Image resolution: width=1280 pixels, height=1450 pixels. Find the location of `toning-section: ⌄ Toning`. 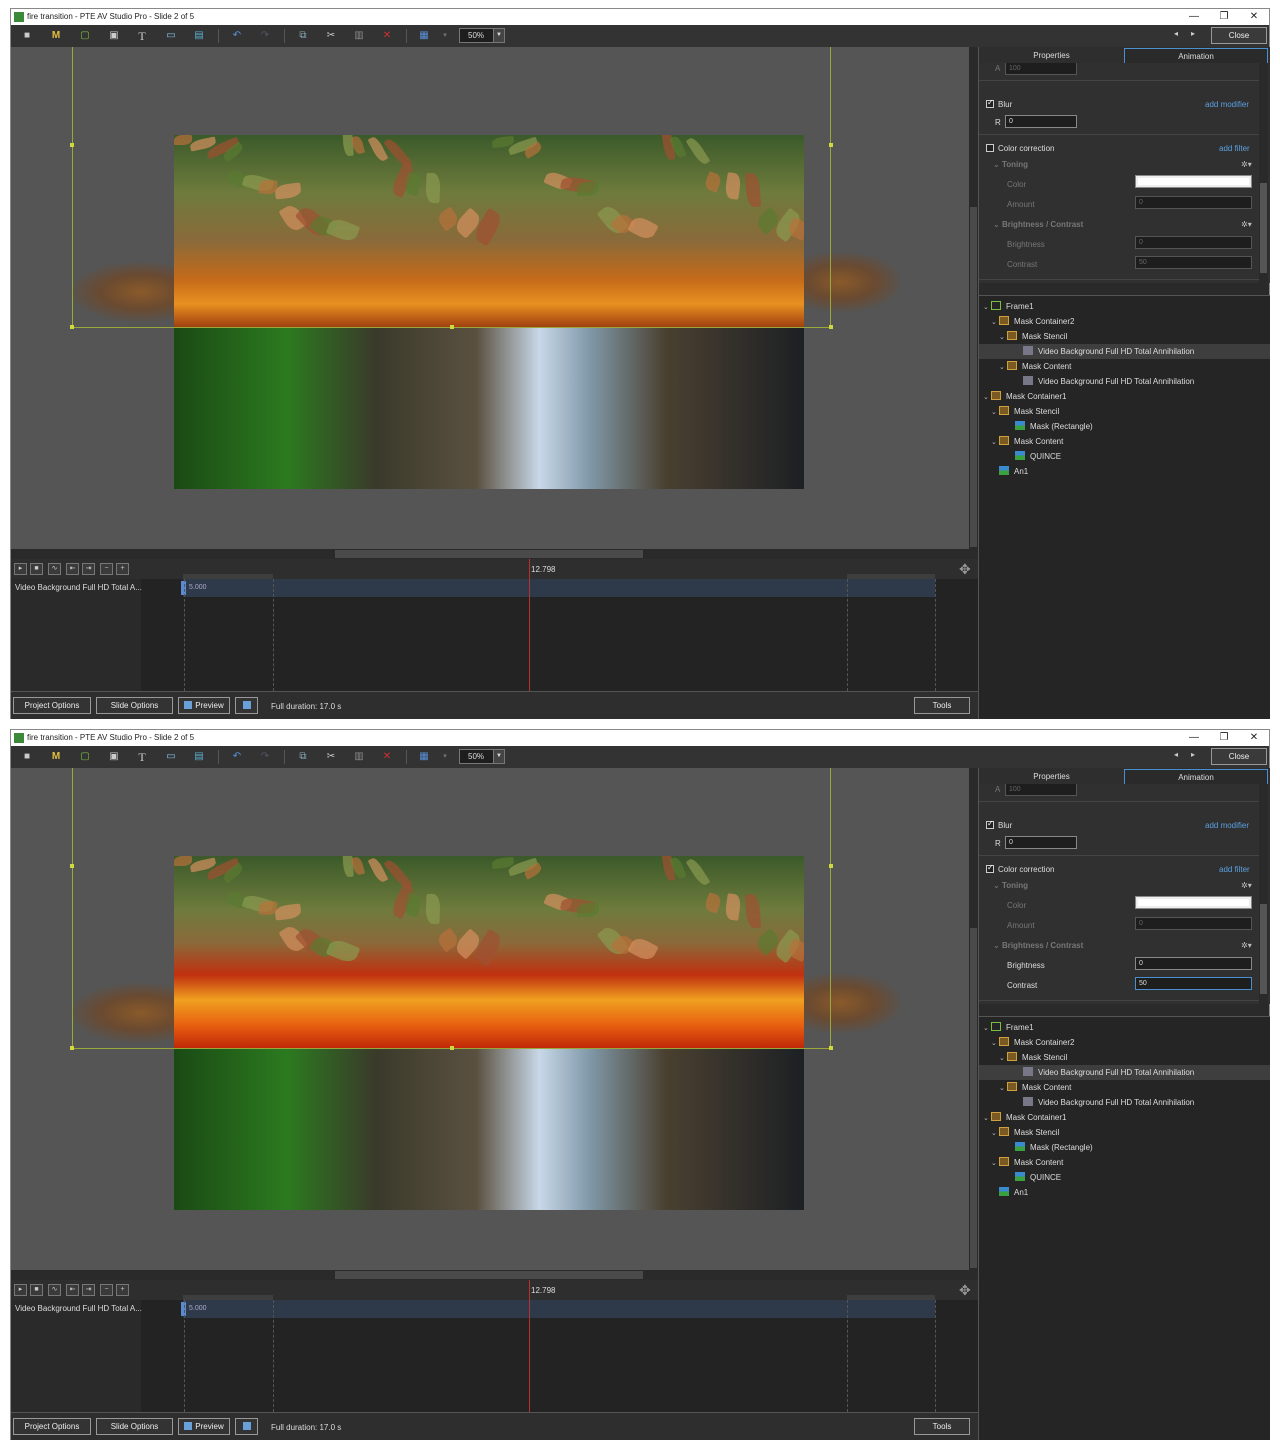

toning-section: ⌄ Toning is located at coordinates (1010, 164).